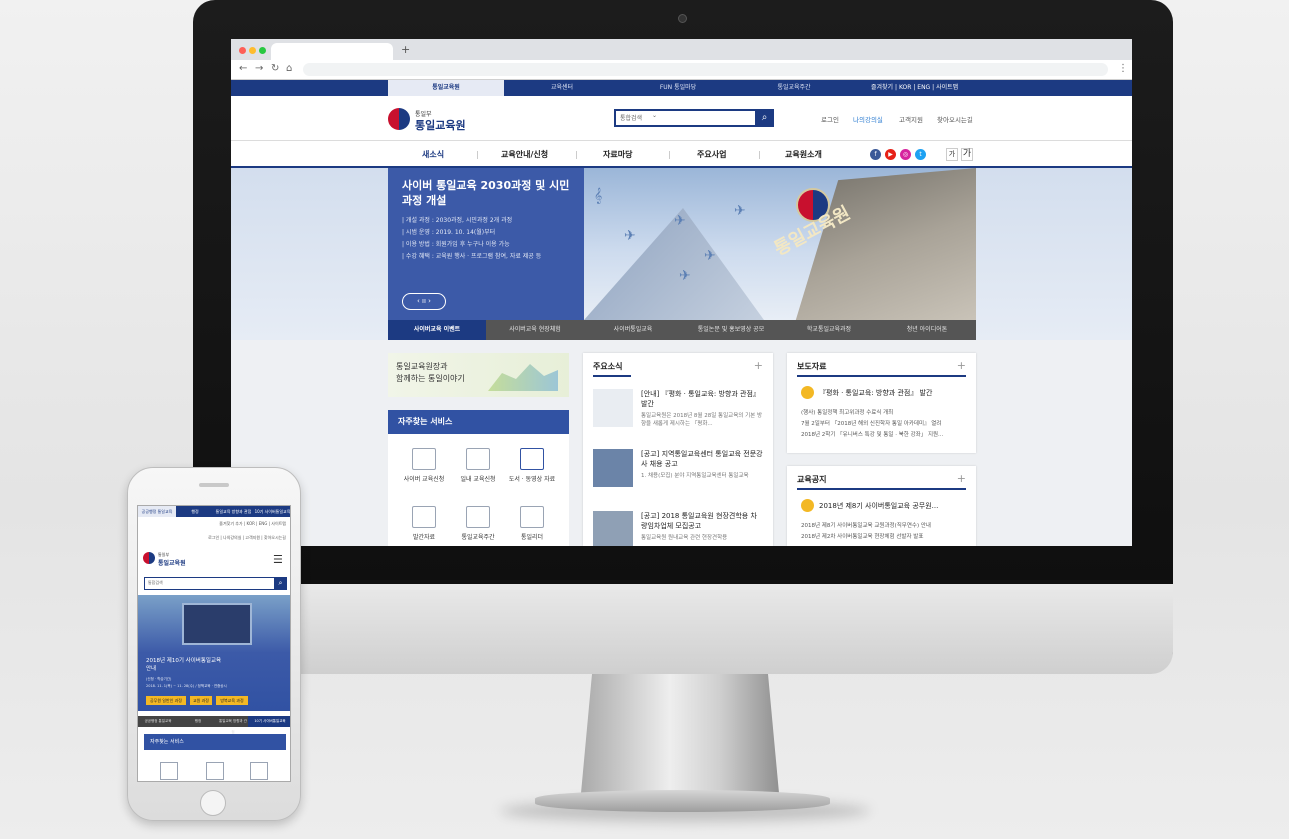 This screenshot has width=1289, height=839. Describe the element at coordinates (535, 330) in the screenshot. I see `hero-tab: 사이버교육 현장체험` at that location.